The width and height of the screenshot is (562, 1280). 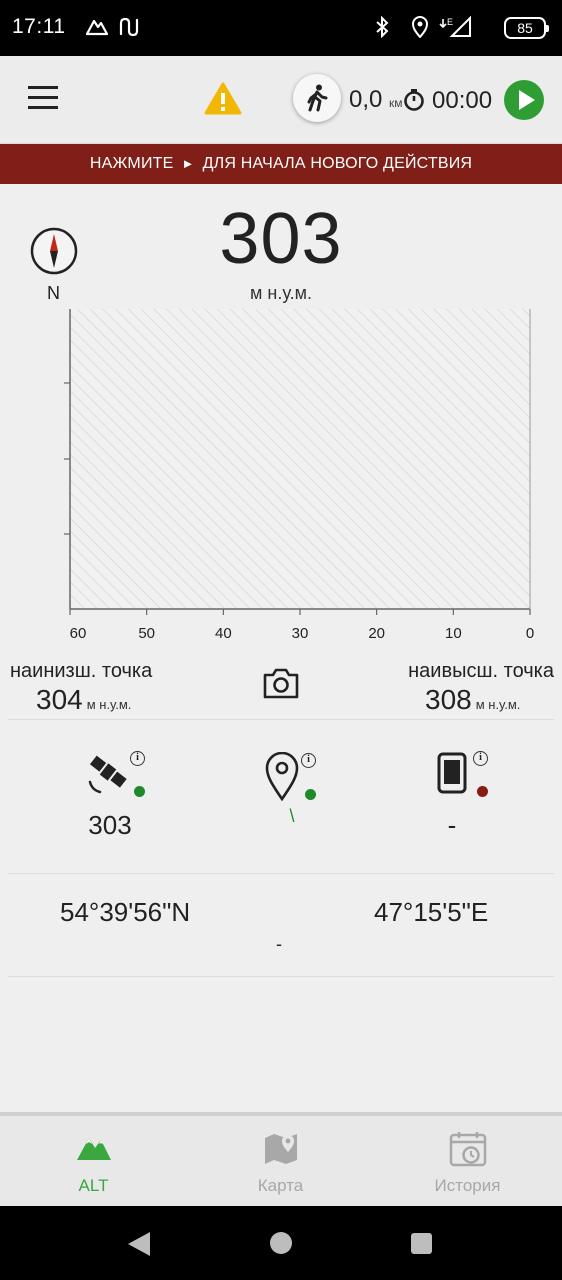 What do you see at coordinates (452, 825) in the screenshot?
I see `device-altitude-value: -` at bounding box center [452, 825].